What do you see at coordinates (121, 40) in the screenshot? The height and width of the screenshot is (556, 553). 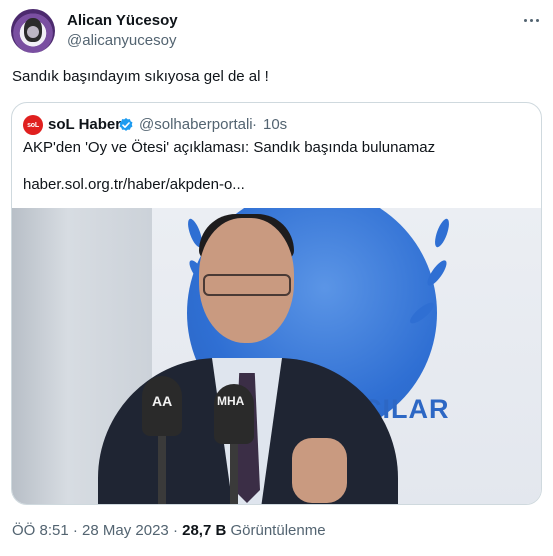 I see `author-handle: @alicanyucesoy` at bounding box center [121, 40].